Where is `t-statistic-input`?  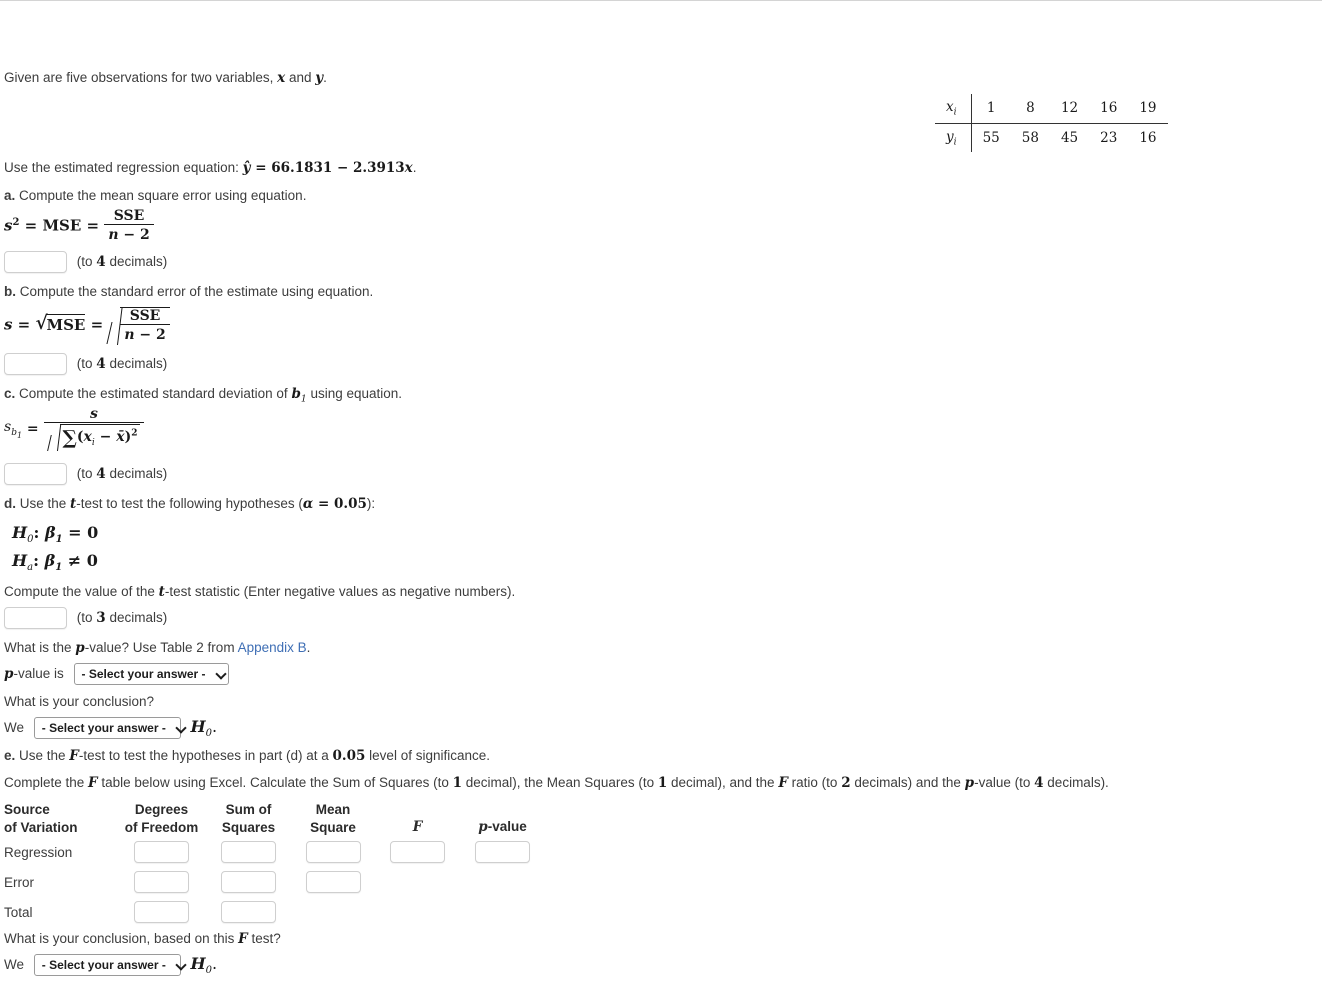
t-statistic-input is located at coordinates (35, 618).